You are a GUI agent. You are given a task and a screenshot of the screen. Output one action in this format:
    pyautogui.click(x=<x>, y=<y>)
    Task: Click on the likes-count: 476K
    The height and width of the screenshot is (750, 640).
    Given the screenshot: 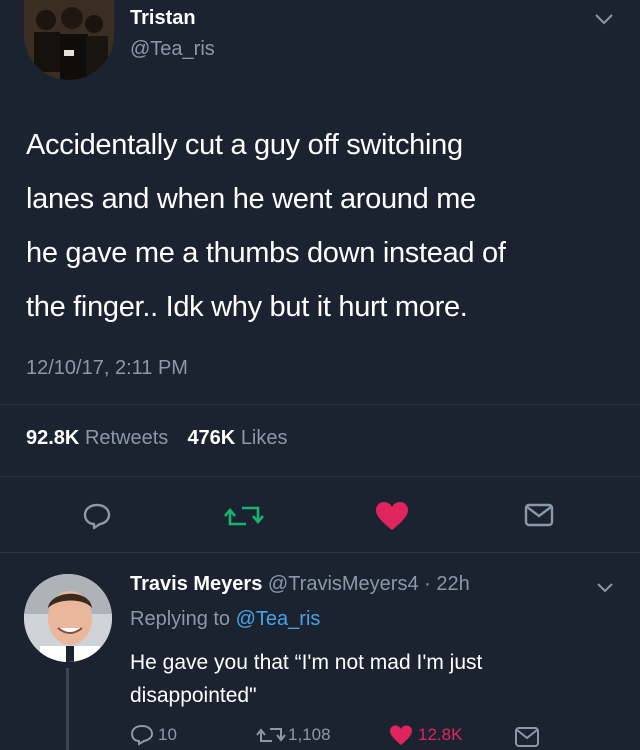 What is the action you would take?
    pyautogui.click(x=211, y=438)
    